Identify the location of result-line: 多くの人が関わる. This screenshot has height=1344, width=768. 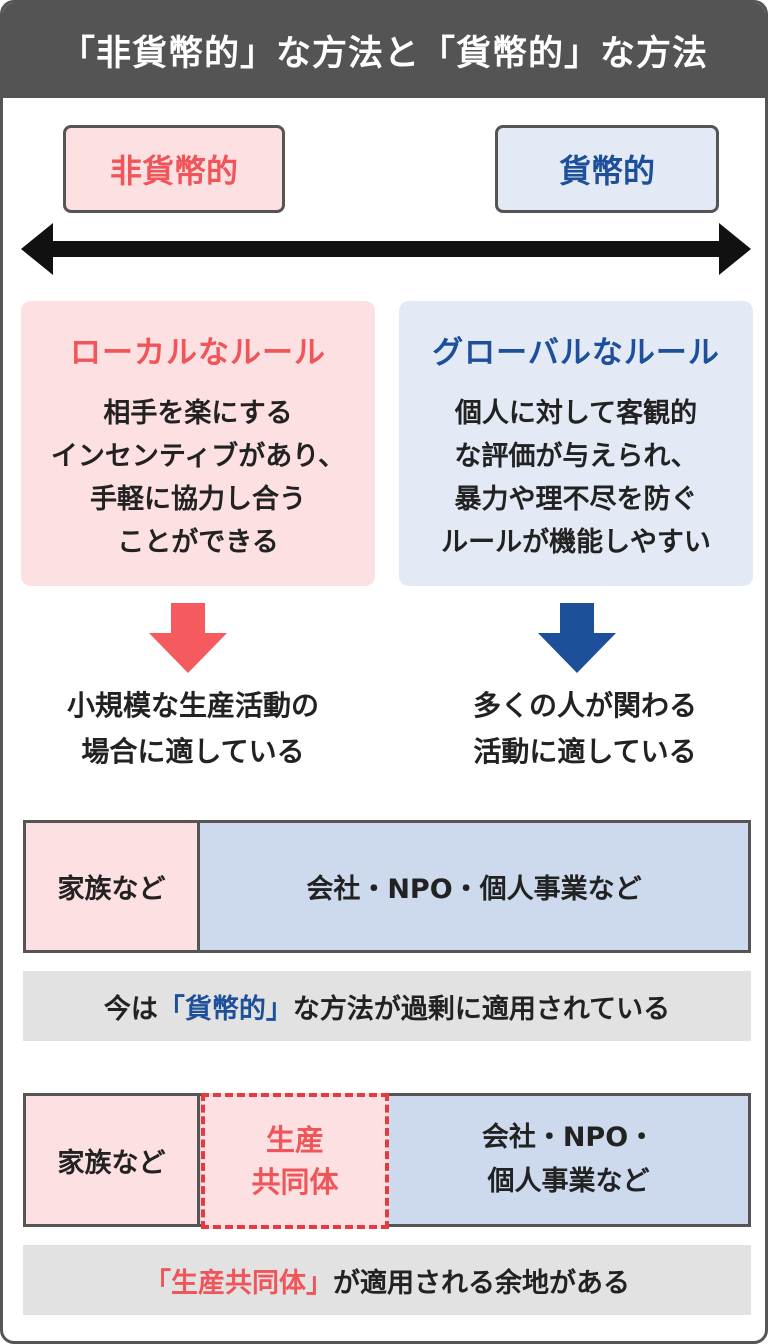
(584, 705).